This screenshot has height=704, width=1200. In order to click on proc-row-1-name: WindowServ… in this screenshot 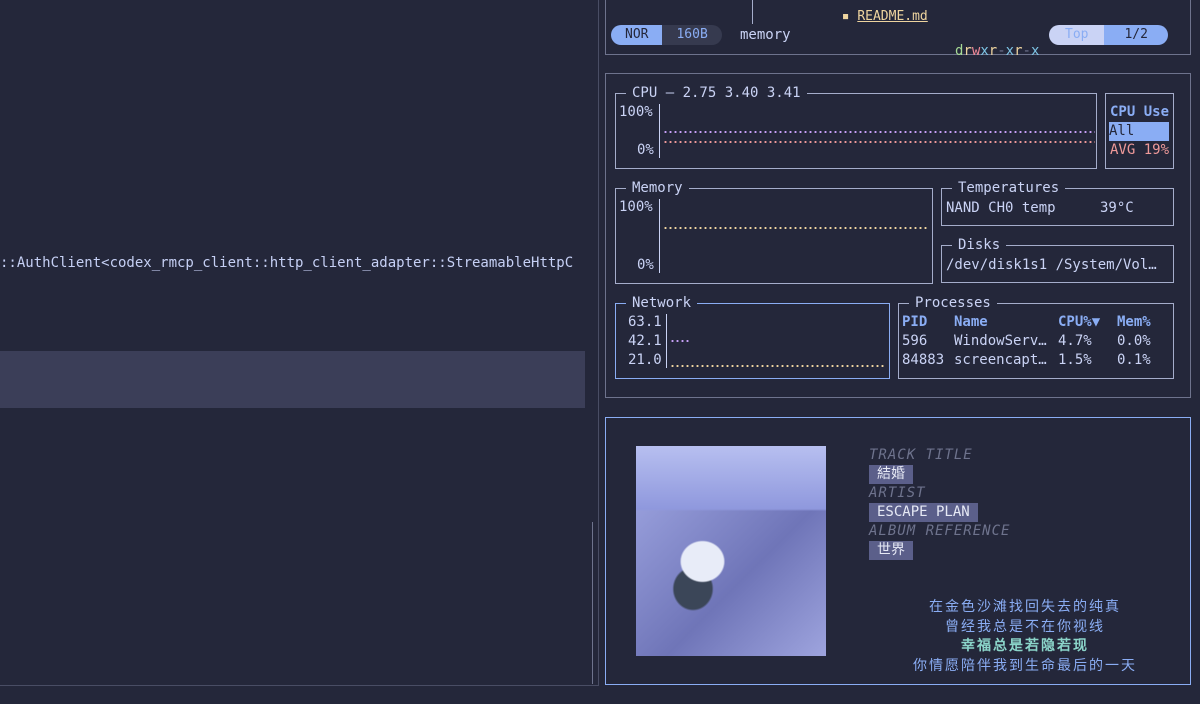, I will do `click(1000, 341)`.